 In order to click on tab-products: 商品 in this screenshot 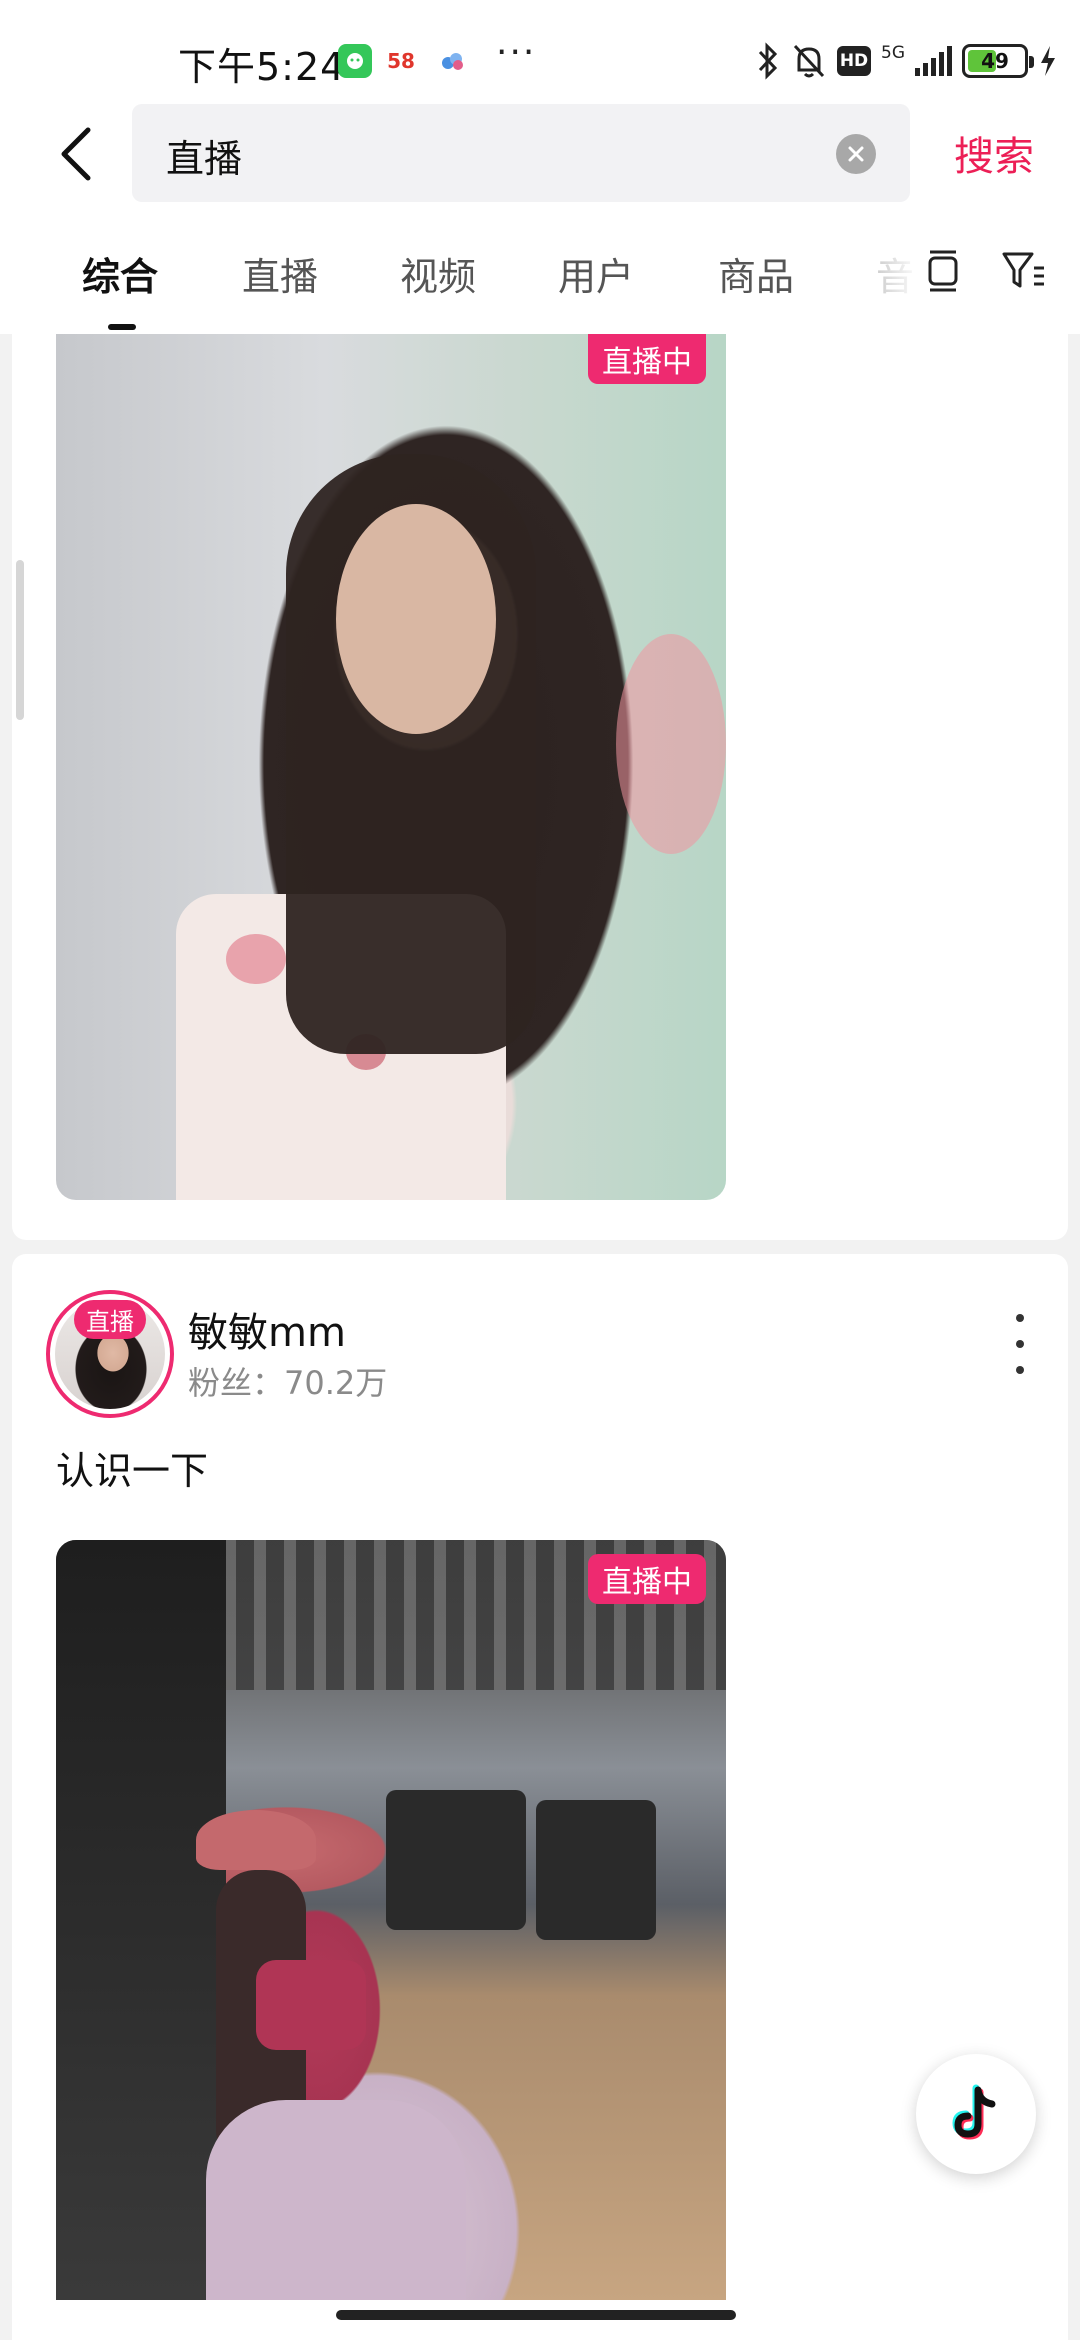, I will do `click(756, 273)`.